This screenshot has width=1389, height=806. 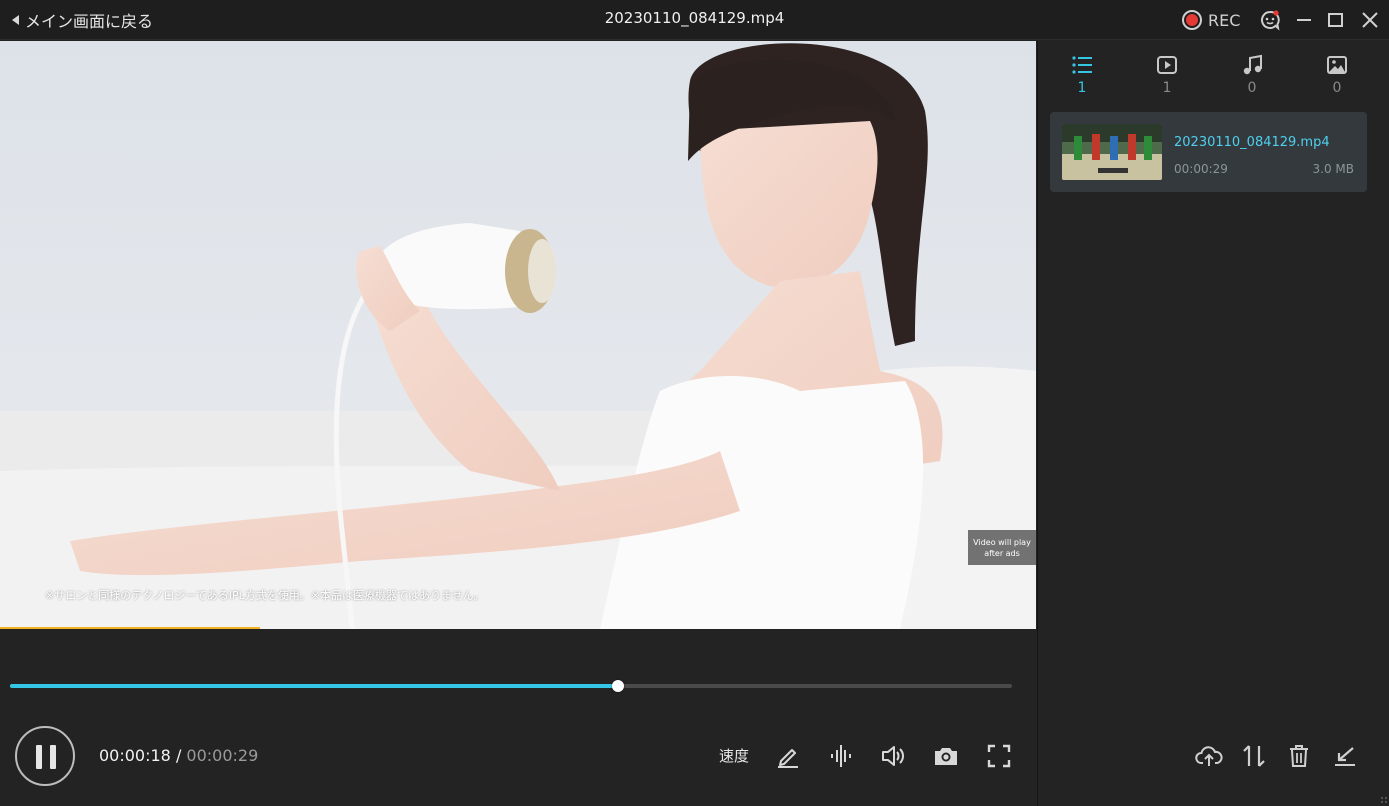 What do you see at coordinates (1337, 88) in the screenshot?
I see `tab-image-count: 0` at bounding box center [1337, 88].